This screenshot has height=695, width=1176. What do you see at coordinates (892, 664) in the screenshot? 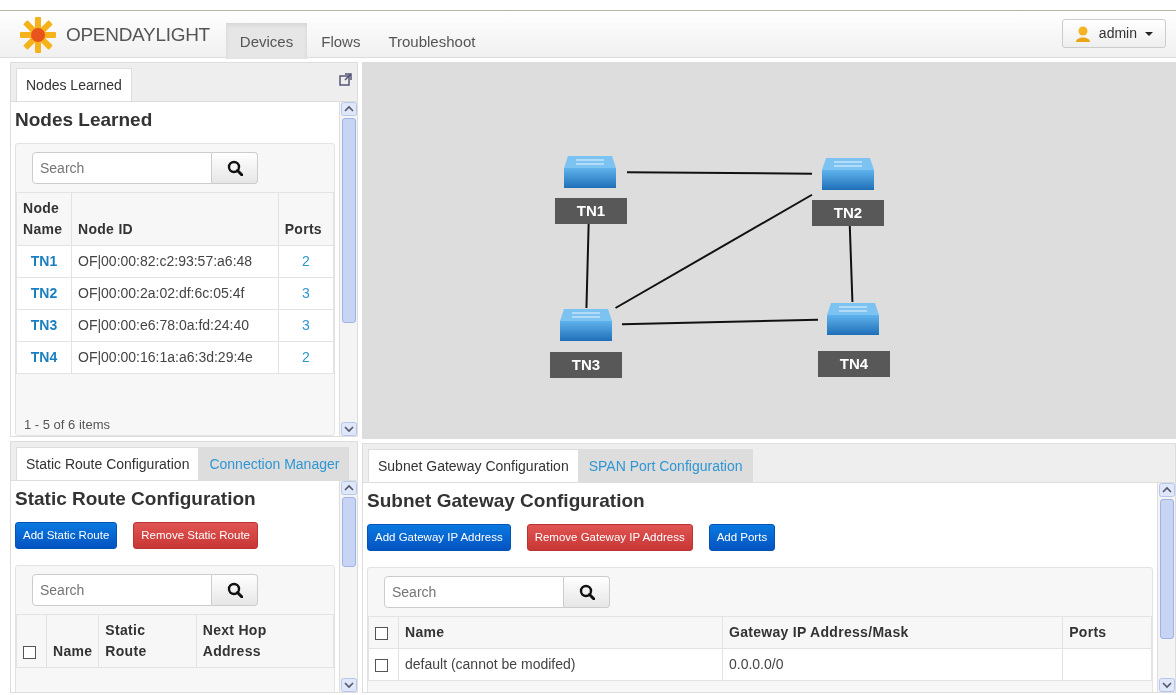
I see `table-cell: 0.0.0.0/0` at bounding box center [892, 664].